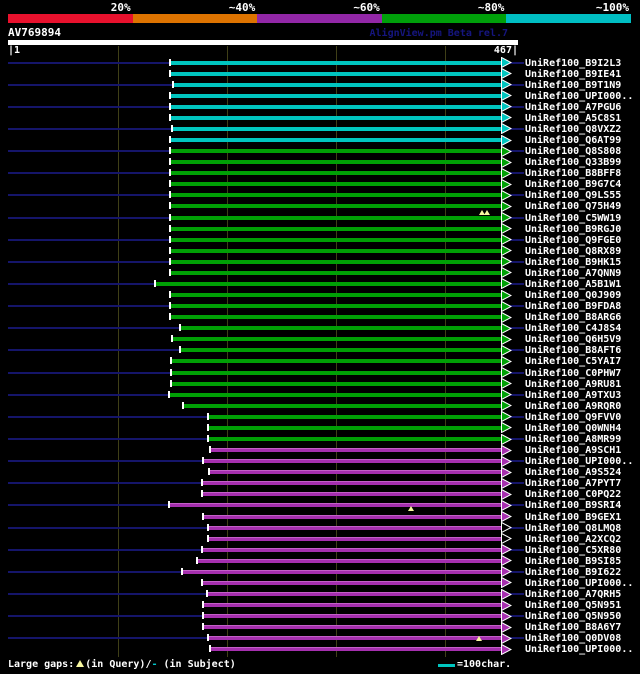  Describe the element at coordinates (573, 195) in the screenshot. I see `hit-label: UniRef100_Q9LS55` at that location.